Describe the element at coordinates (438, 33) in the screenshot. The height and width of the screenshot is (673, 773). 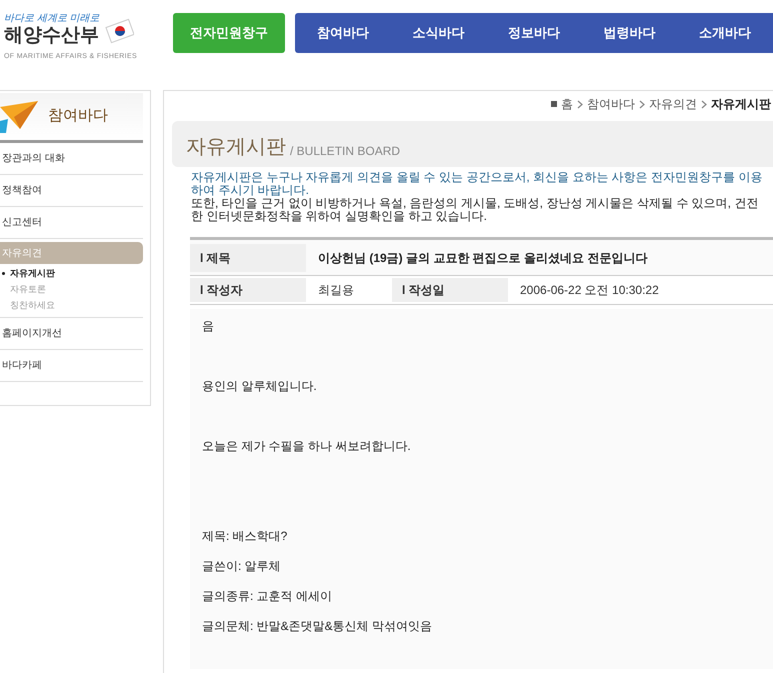
I see `nav-link: 소식바다` at that location.